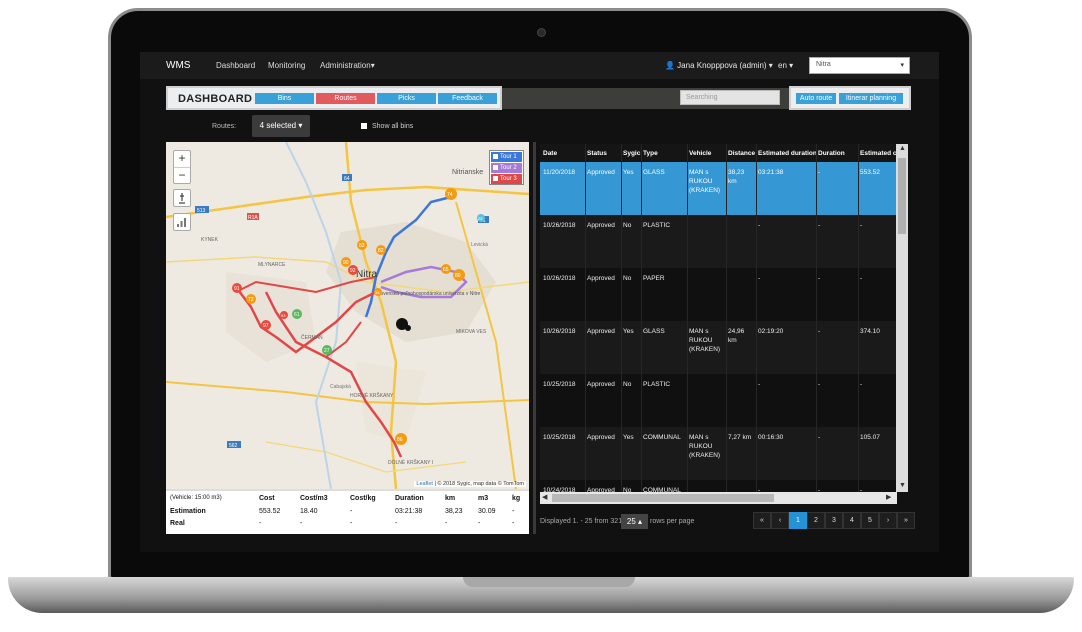  What do you see at coordinates (467, 98) in the screenshot?
I see `tab-feedback: Feedback` at bounding box center [467, 98].